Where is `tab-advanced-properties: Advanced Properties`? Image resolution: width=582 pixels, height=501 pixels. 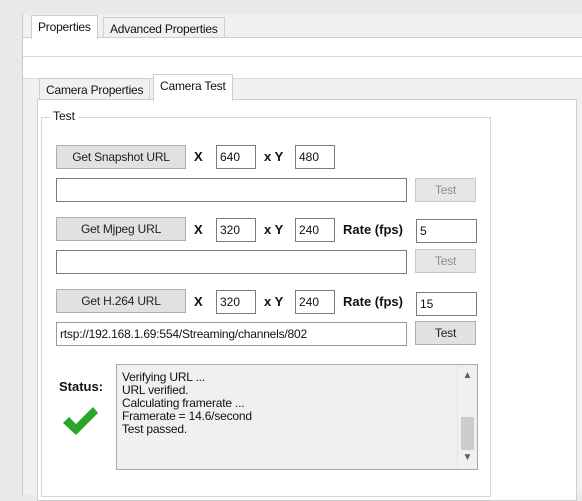 tab-advanced-properties: Advanced Properties is located at coordinates (164, 28).